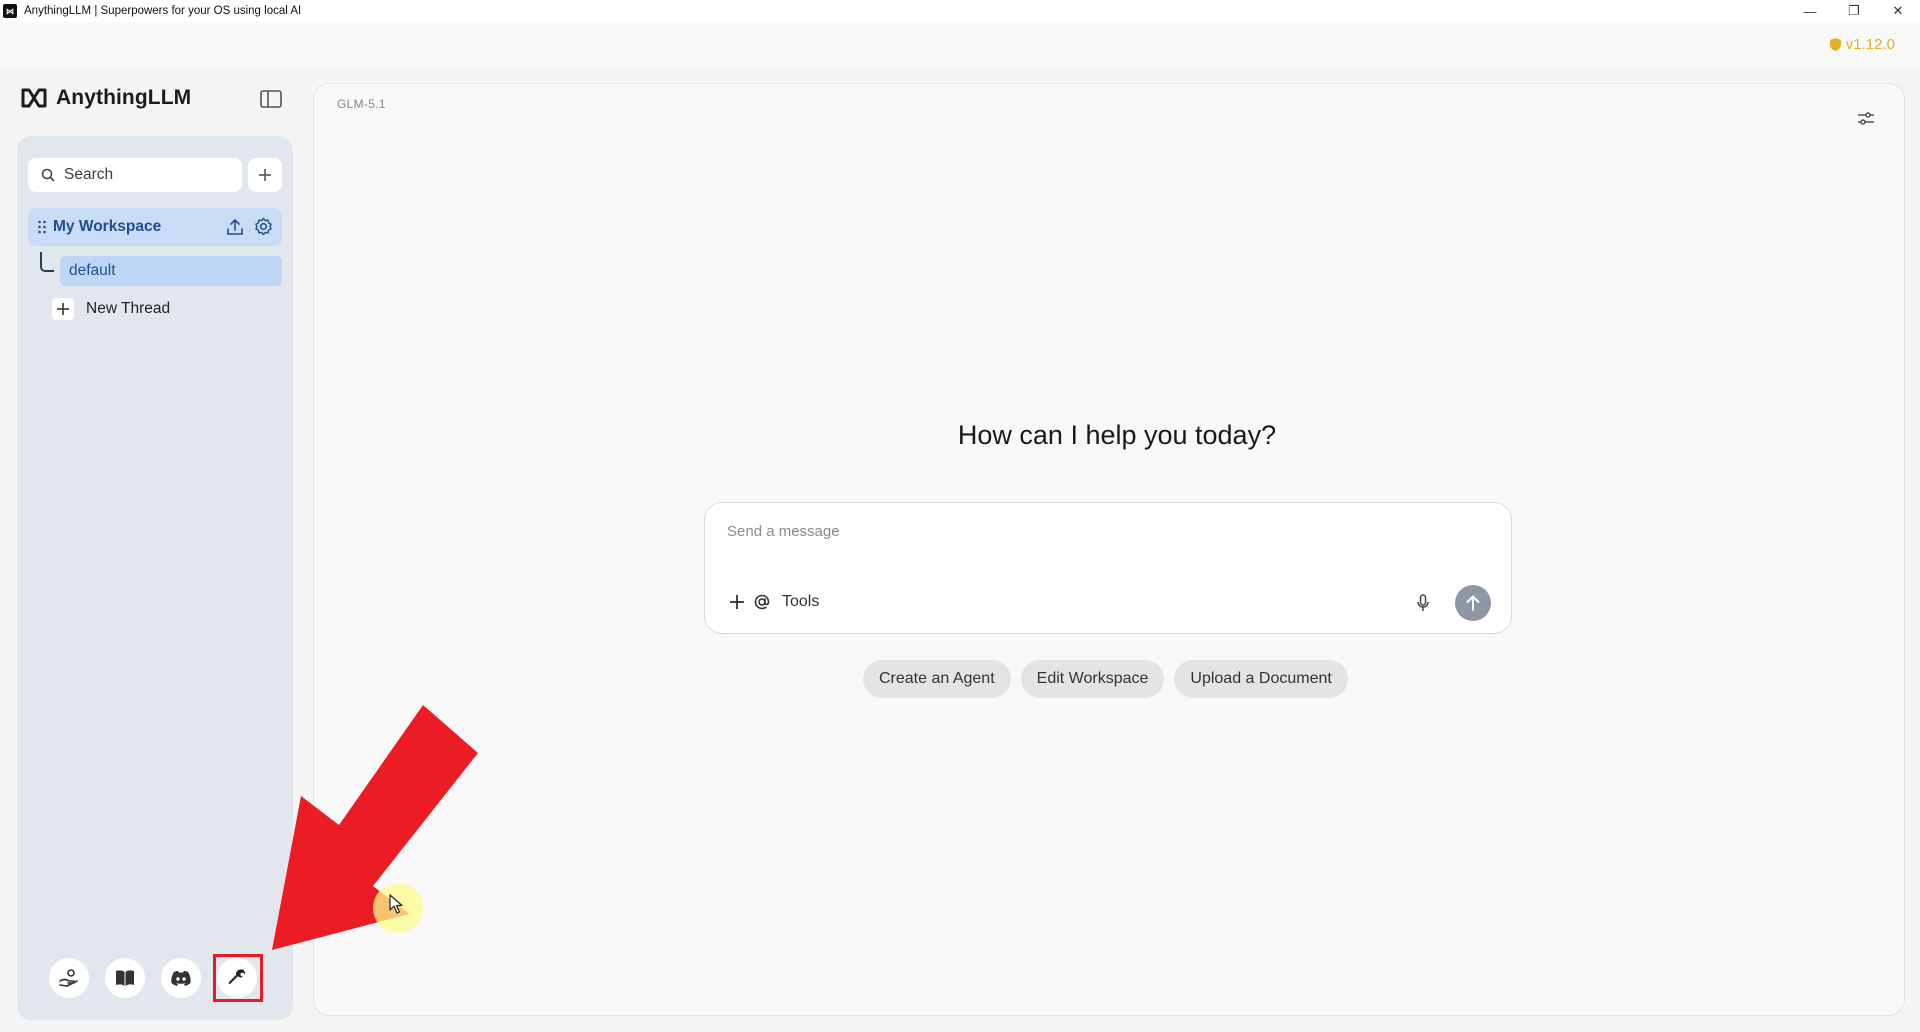  Describe the element at coordinates (1092, 679) in the screenshot. I see `edit-workspace-chip: Edit Workspace` at that location.